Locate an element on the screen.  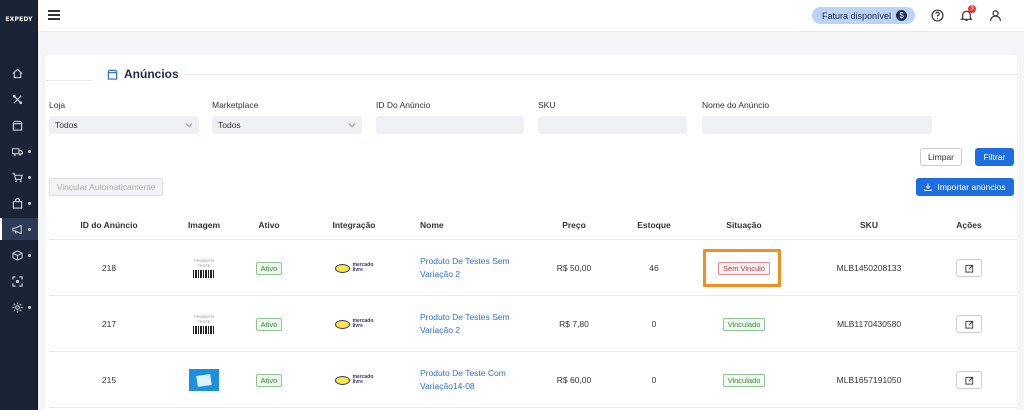
id-anuncio-label: ID Do Anúncio is located at coordinates (403, 105).